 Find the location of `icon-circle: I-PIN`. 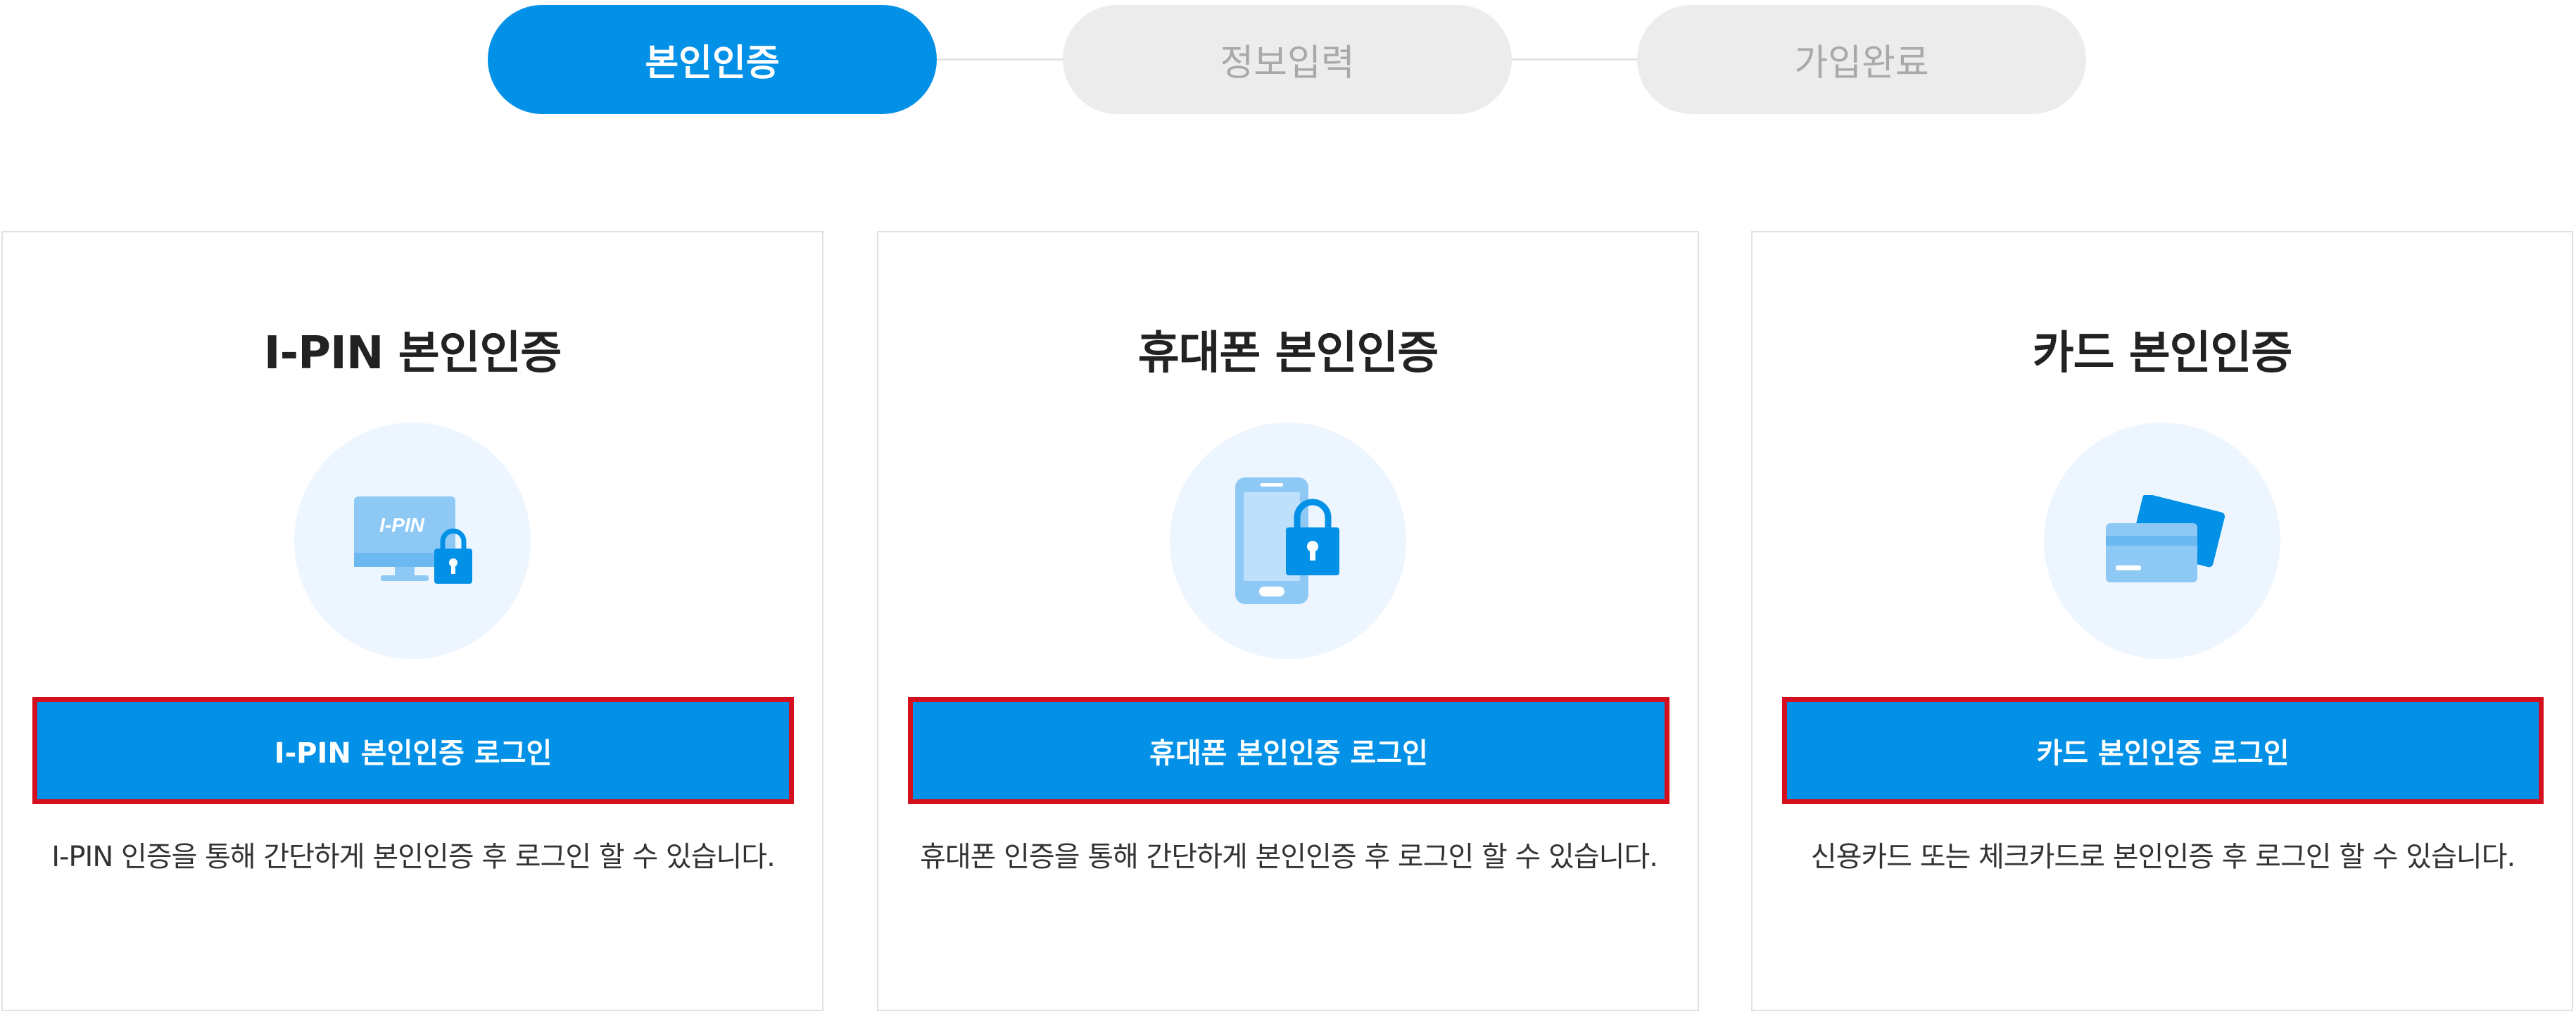

icon-circle: I-PIN is located at coordinates (412, 541).